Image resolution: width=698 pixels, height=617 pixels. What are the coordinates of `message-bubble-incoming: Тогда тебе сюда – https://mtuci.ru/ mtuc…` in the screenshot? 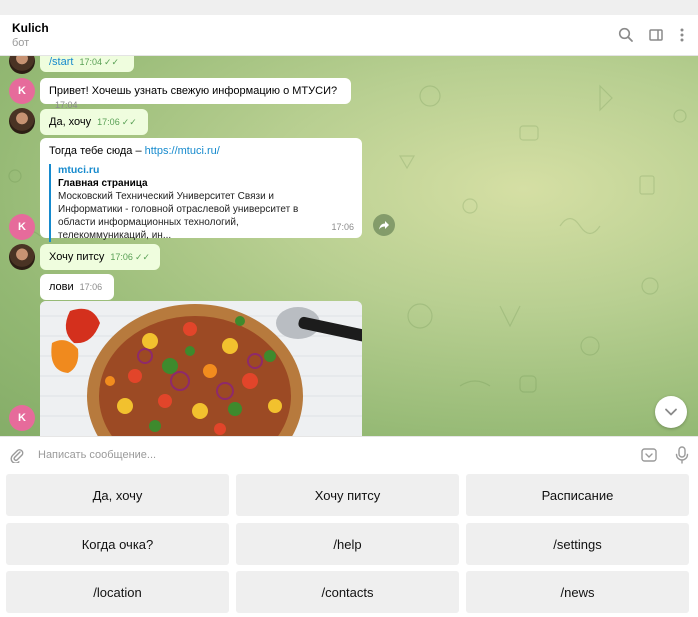 It's located at (201, 190).